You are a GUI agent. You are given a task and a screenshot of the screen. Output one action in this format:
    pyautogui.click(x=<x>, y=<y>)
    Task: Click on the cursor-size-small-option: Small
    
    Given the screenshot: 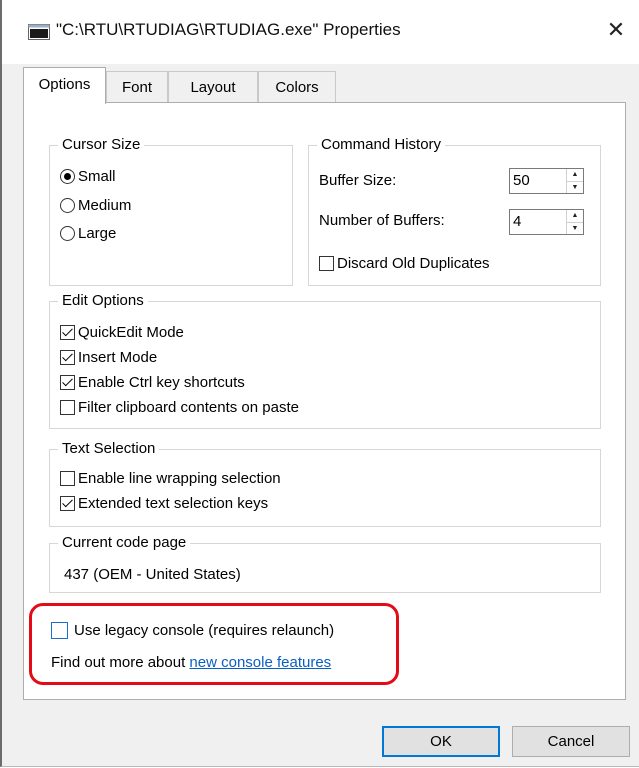 What is the action you would take?
    pyautogui.click(x=88, y=176)
    